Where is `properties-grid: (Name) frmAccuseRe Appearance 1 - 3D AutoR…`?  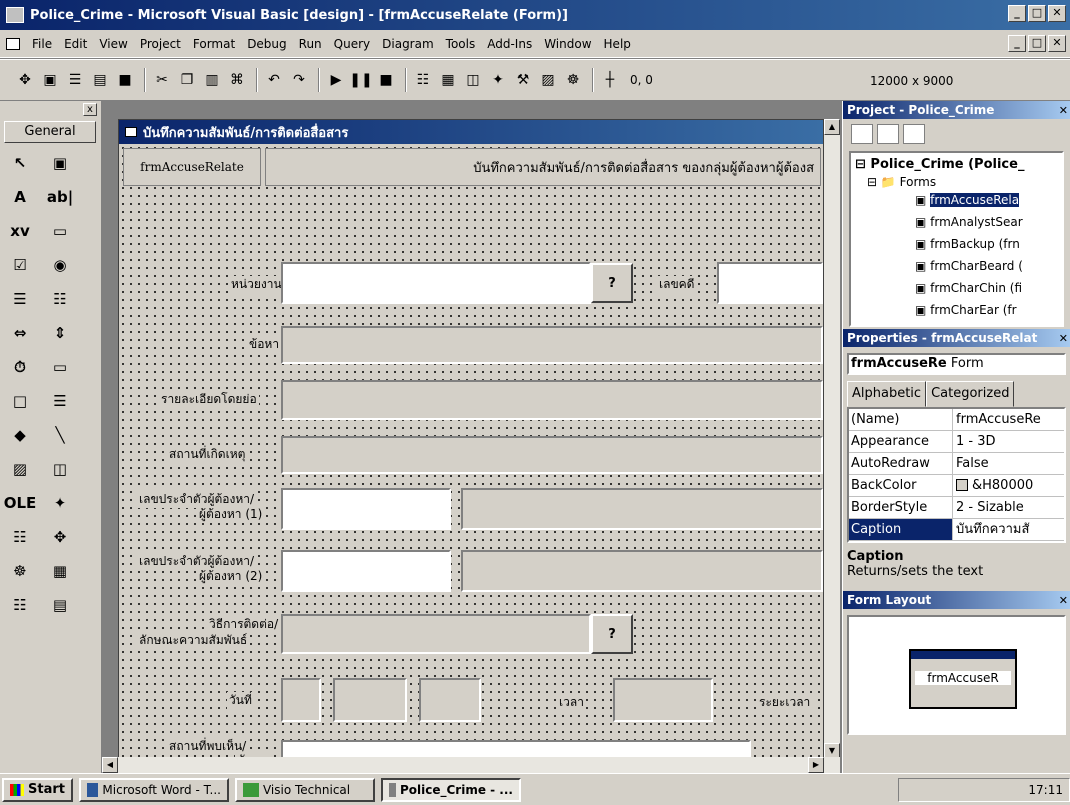 properties-grid: (Name) frmAccuseRe Appearance 1 - 3D AutoR… is located at coordinates (956, 475).